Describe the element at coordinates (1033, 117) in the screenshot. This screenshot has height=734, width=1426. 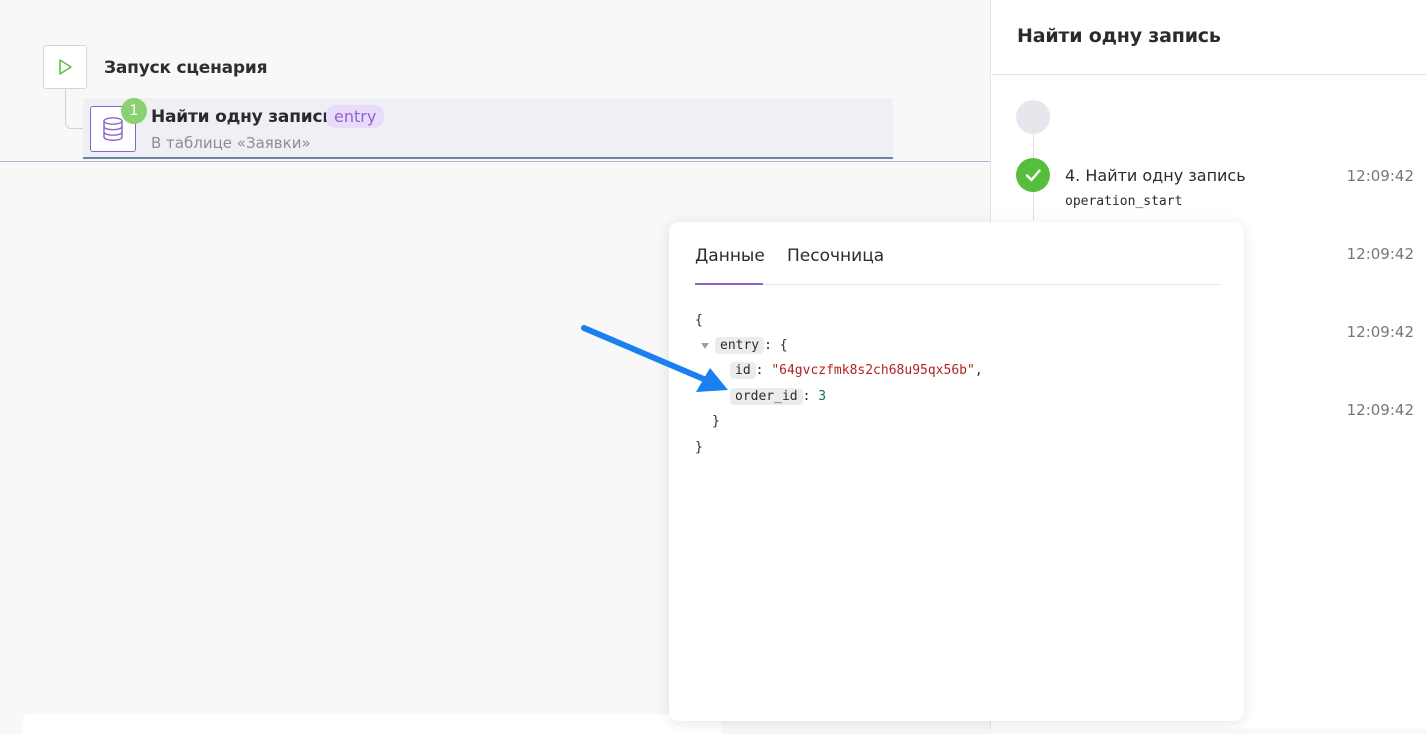
I see `timeline-dot-pending` at that location.